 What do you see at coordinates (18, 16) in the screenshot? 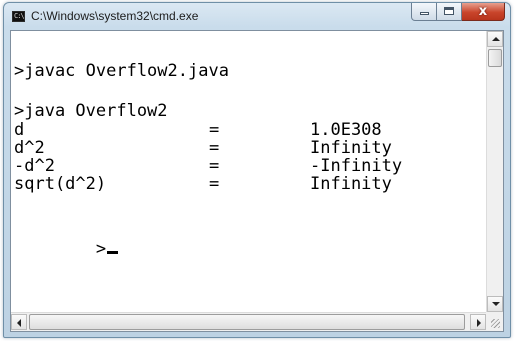
I see `cmd-app-icon: C:\` at bounding box center [18, 16].